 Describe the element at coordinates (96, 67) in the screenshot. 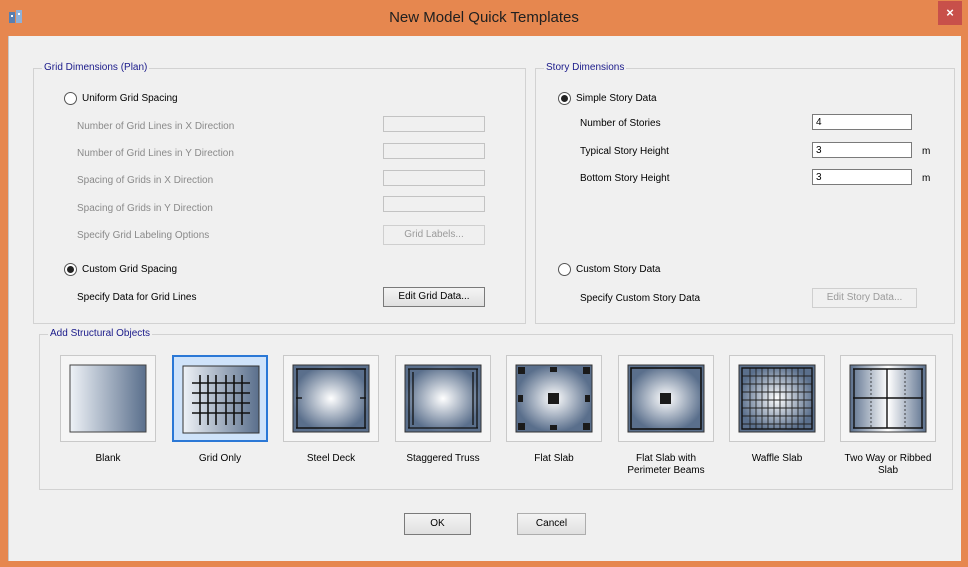

I see `grid-dimensions-title: Grid Dimensions (Plan)` at that location.